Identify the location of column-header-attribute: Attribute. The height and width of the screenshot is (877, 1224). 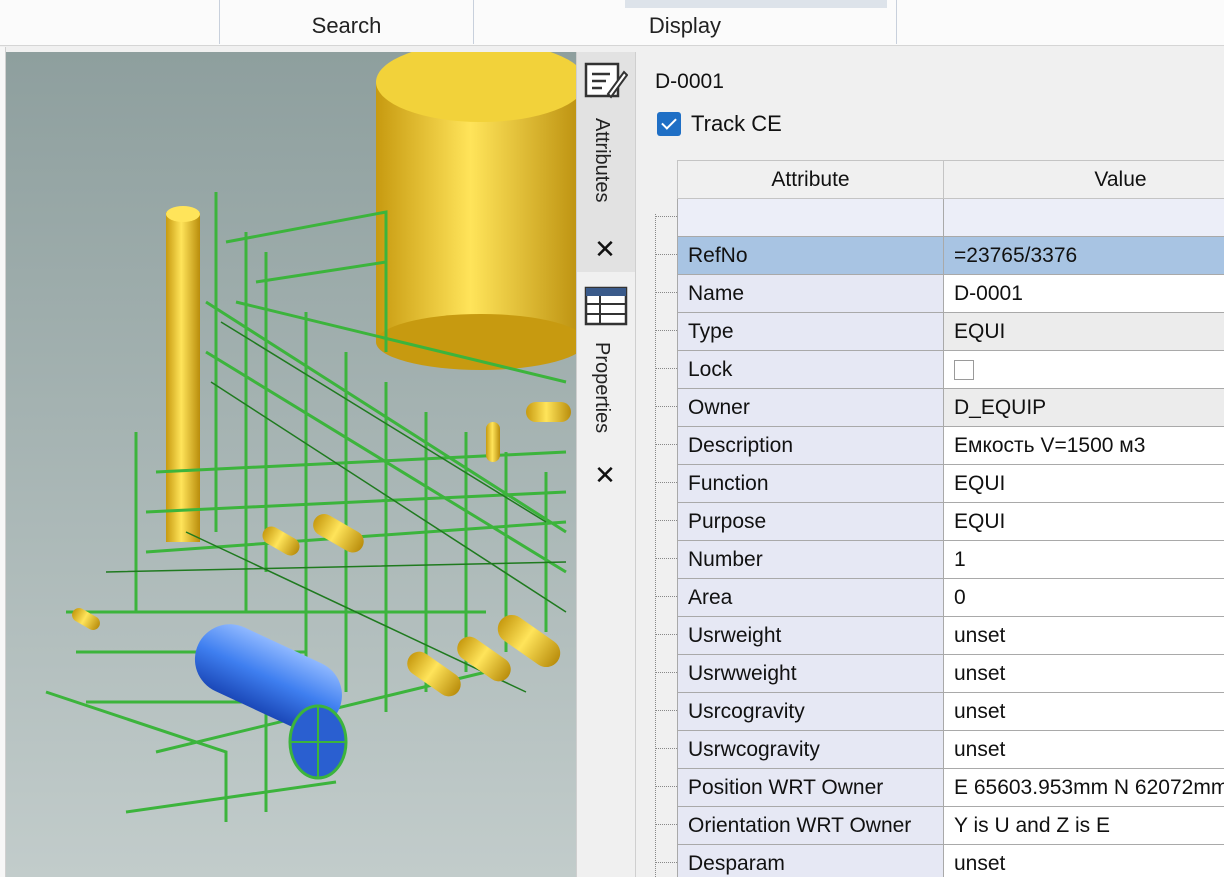
(810, 179).